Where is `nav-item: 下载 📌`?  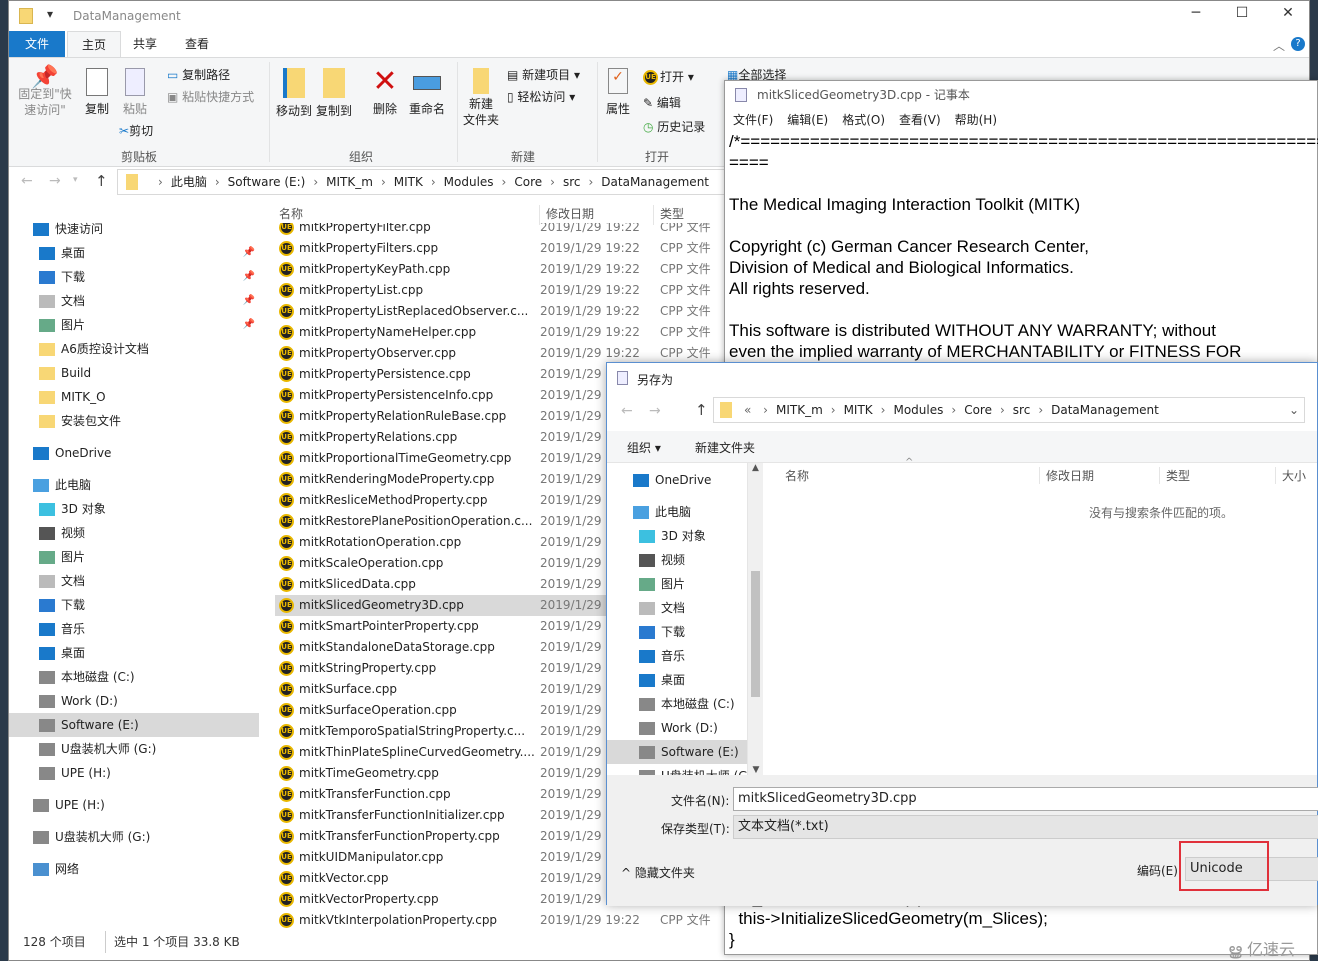 nav-item: 下载 📌 is located at coordinates (134, 277).